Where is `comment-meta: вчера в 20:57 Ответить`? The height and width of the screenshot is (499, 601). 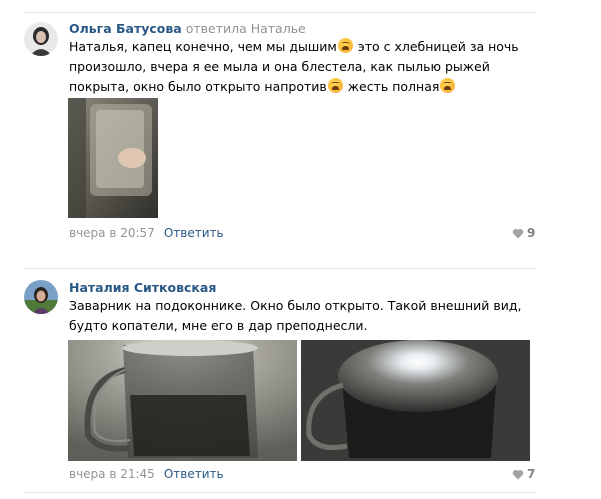
comment-meta: вчера в 20:57 Ответить is located at coordinates (146, 233).